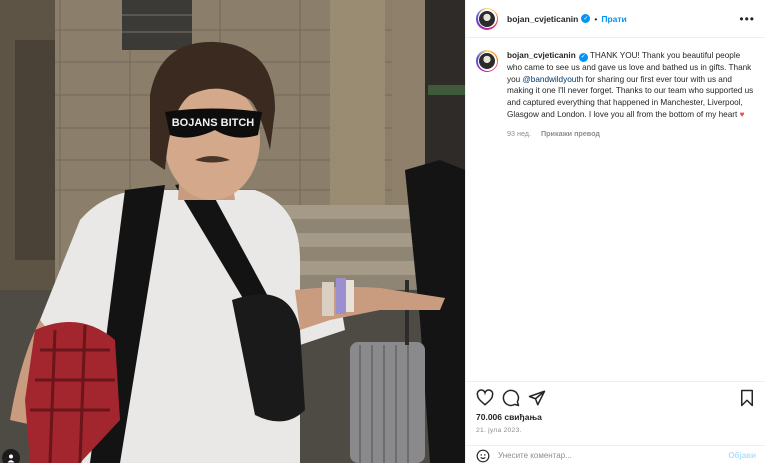 This screenshot has height=463, width=765. What do you see at coordinates (616, 398) in the screenshot?
I see `action-buttons` at bounding box center [616, 398].